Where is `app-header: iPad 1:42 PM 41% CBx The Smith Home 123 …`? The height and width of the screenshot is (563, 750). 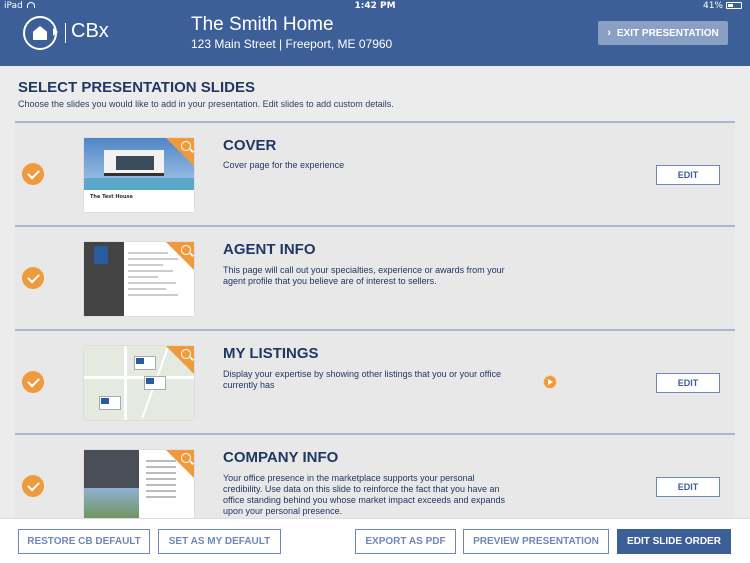
app-header: iPad 1:42 PM 41% CBx The Smith Home 123 … is located at coordinates (375, 33).